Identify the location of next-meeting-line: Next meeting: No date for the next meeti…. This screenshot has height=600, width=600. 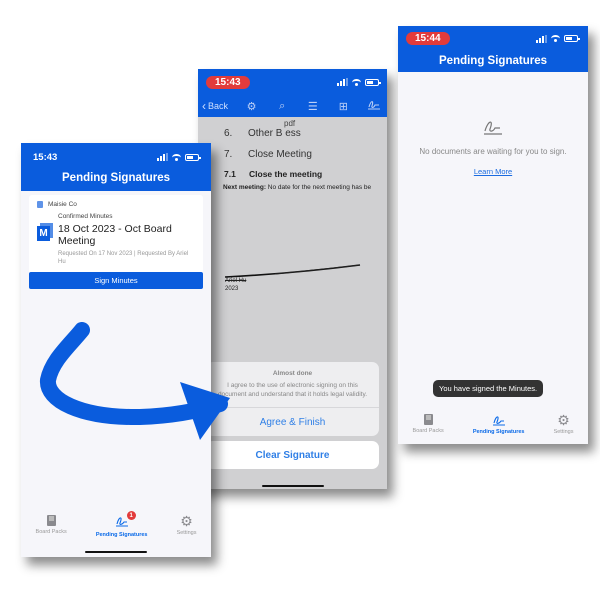
(297, 187).